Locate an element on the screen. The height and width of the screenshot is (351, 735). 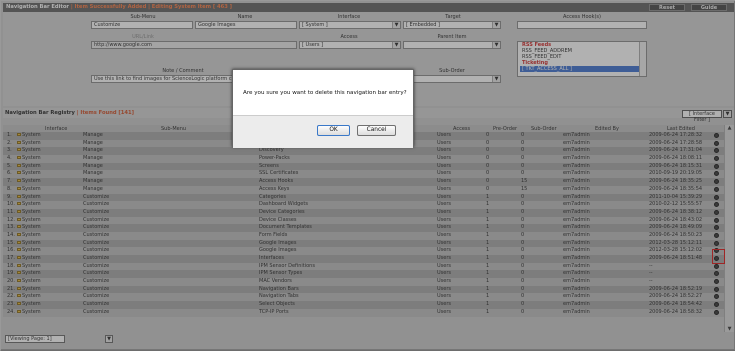
dialog-footer: OK Cancel is located at coordinates (323, 131).